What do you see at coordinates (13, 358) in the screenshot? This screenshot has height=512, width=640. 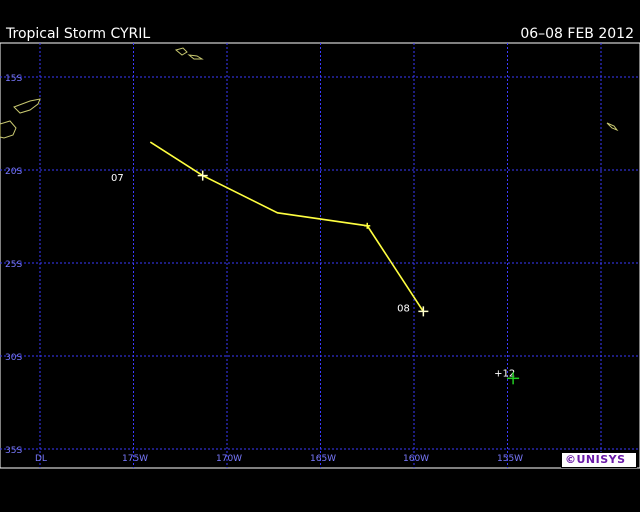 I see `lat-label-30s: 30S` at bounding box center [13, 358].